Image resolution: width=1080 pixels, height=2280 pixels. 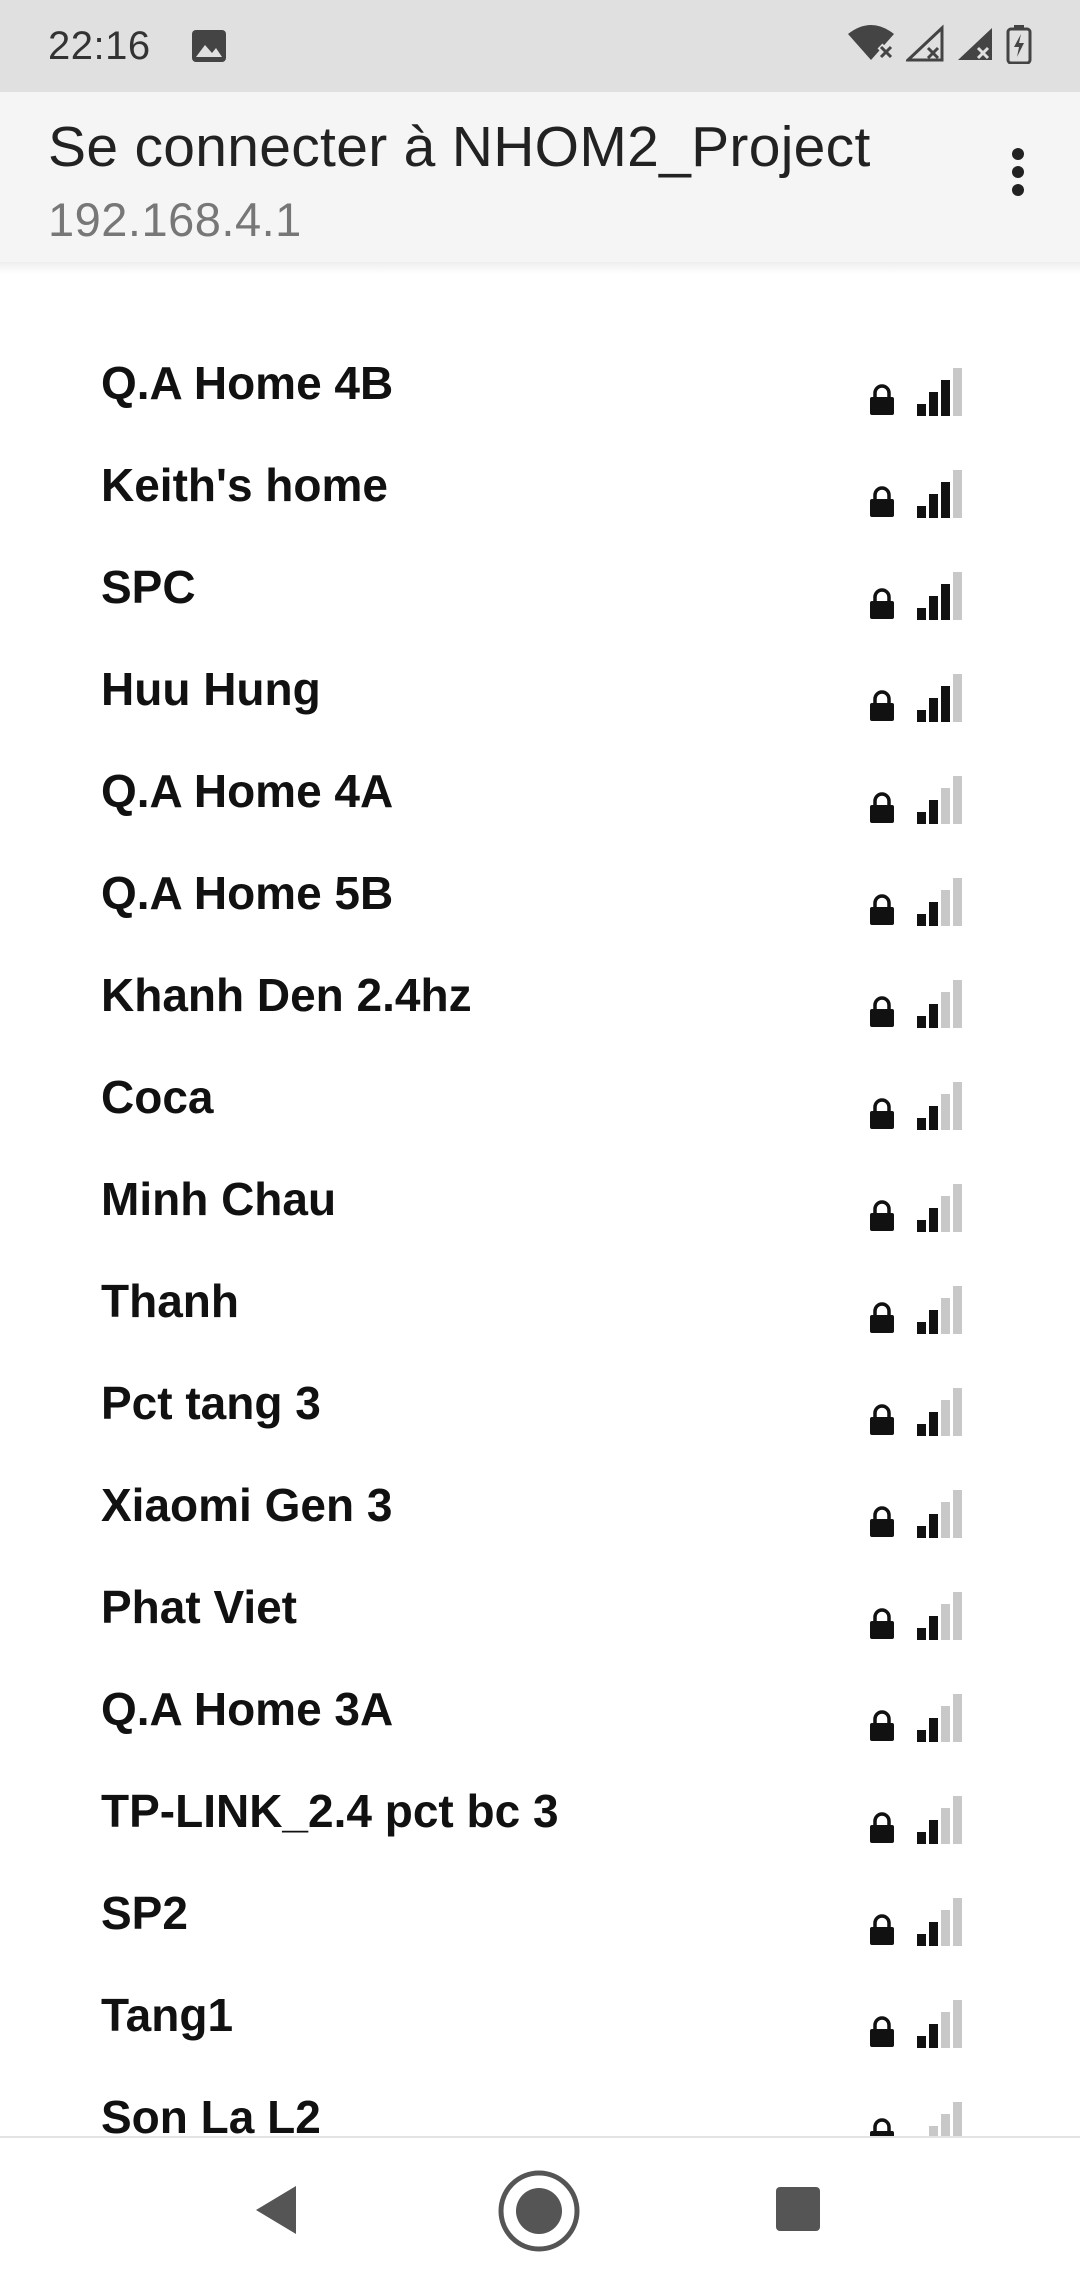 I want to click on wifi-network-item: Q.A Home 5B, so click(x=540, y=895).